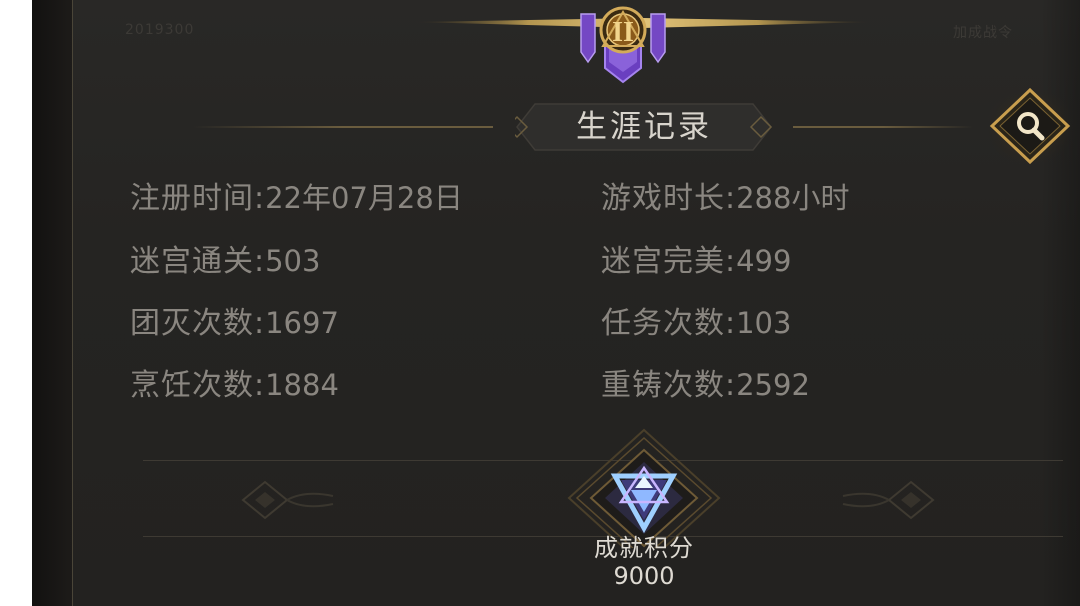 The width and height of the screenshot is (1080, 606). I want to click on stat-quest-count: 任务次数:103, so click(696, 323).